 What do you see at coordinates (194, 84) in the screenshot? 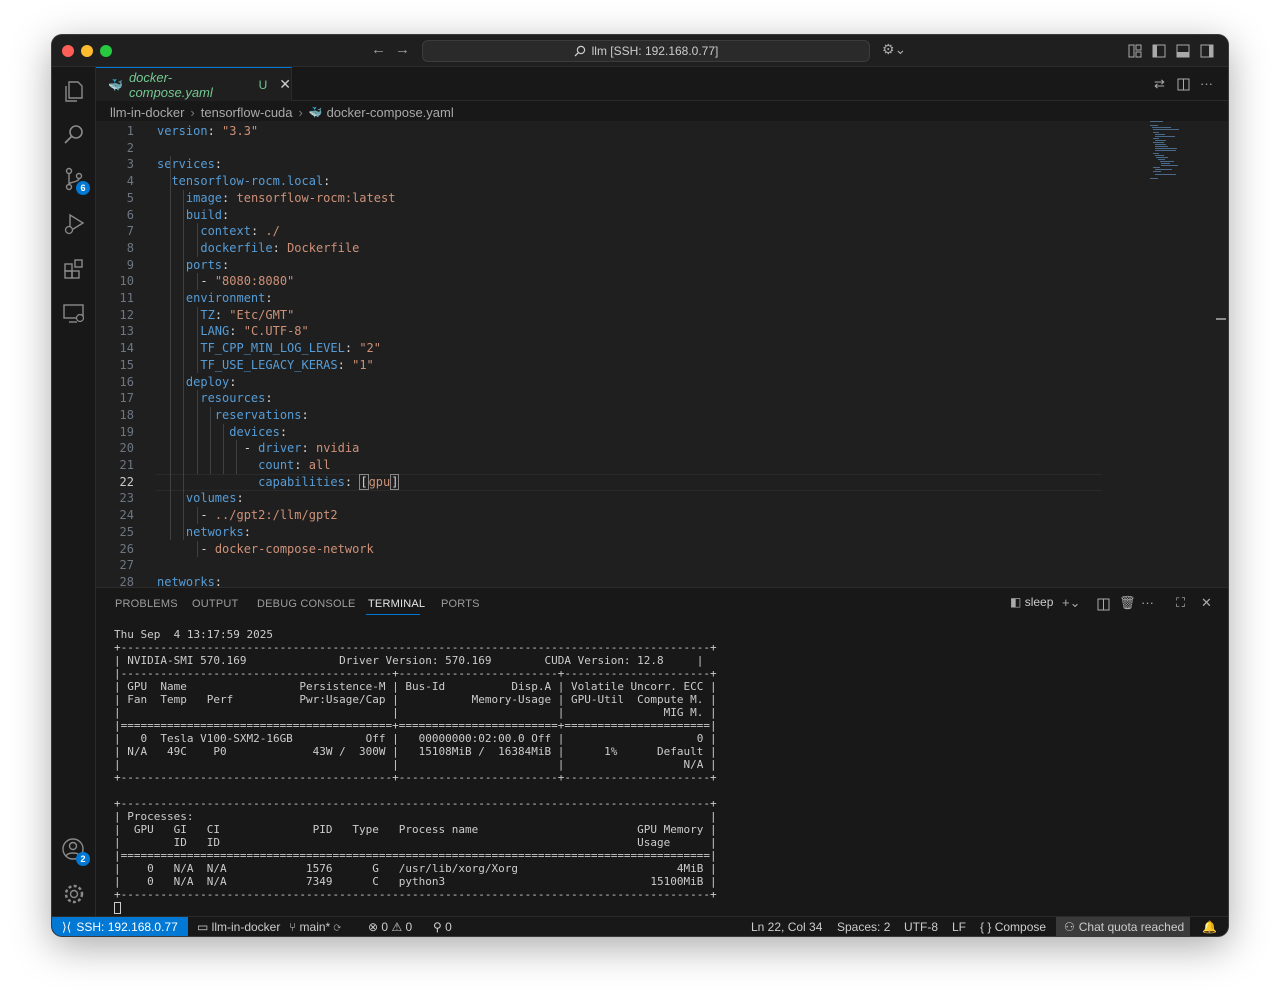
I see `tab-docker-compose: 🐳 docker-compose.yaml U ✕` at bounding box center [194, 84].